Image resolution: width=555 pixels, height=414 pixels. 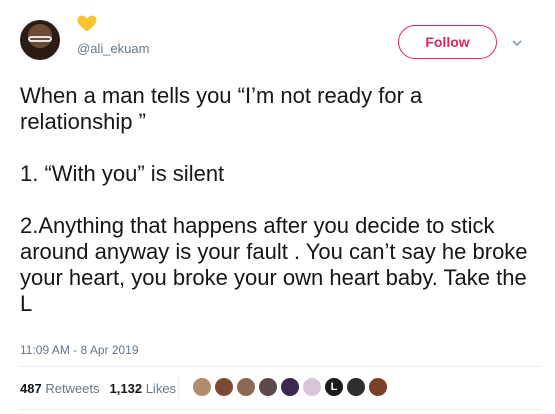 What do you see at coordinates (87, 23) in the screenshot?
I see `yellow-heart-icon` at bounding box center [87, 23].